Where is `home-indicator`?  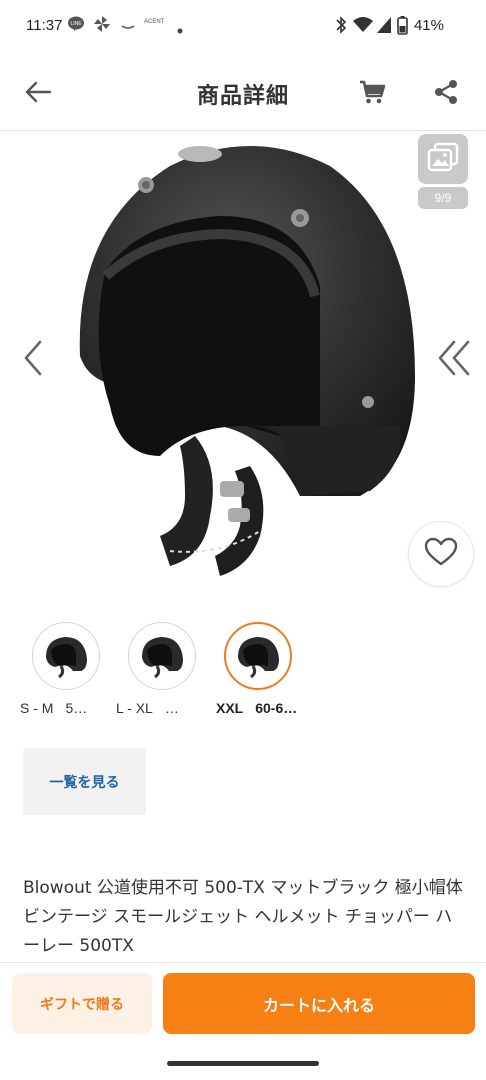
home-indicator is located at coordinates (243, 1063).